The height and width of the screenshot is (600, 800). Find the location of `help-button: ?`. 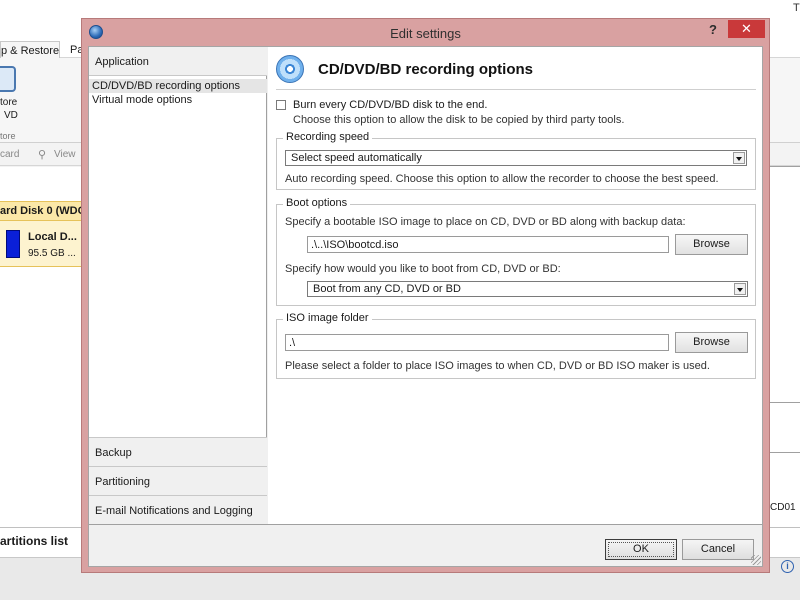

help-button: ? is located at coordinates (713, 30).